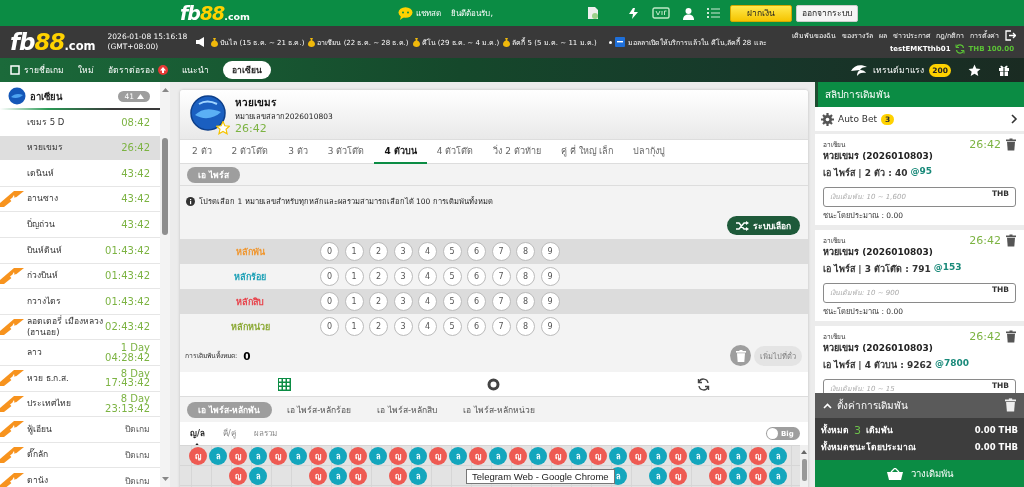  I want to click on game-list-item: หวย ธ.ก.ส. 8 Day 17:43:42, so click(80, 378).